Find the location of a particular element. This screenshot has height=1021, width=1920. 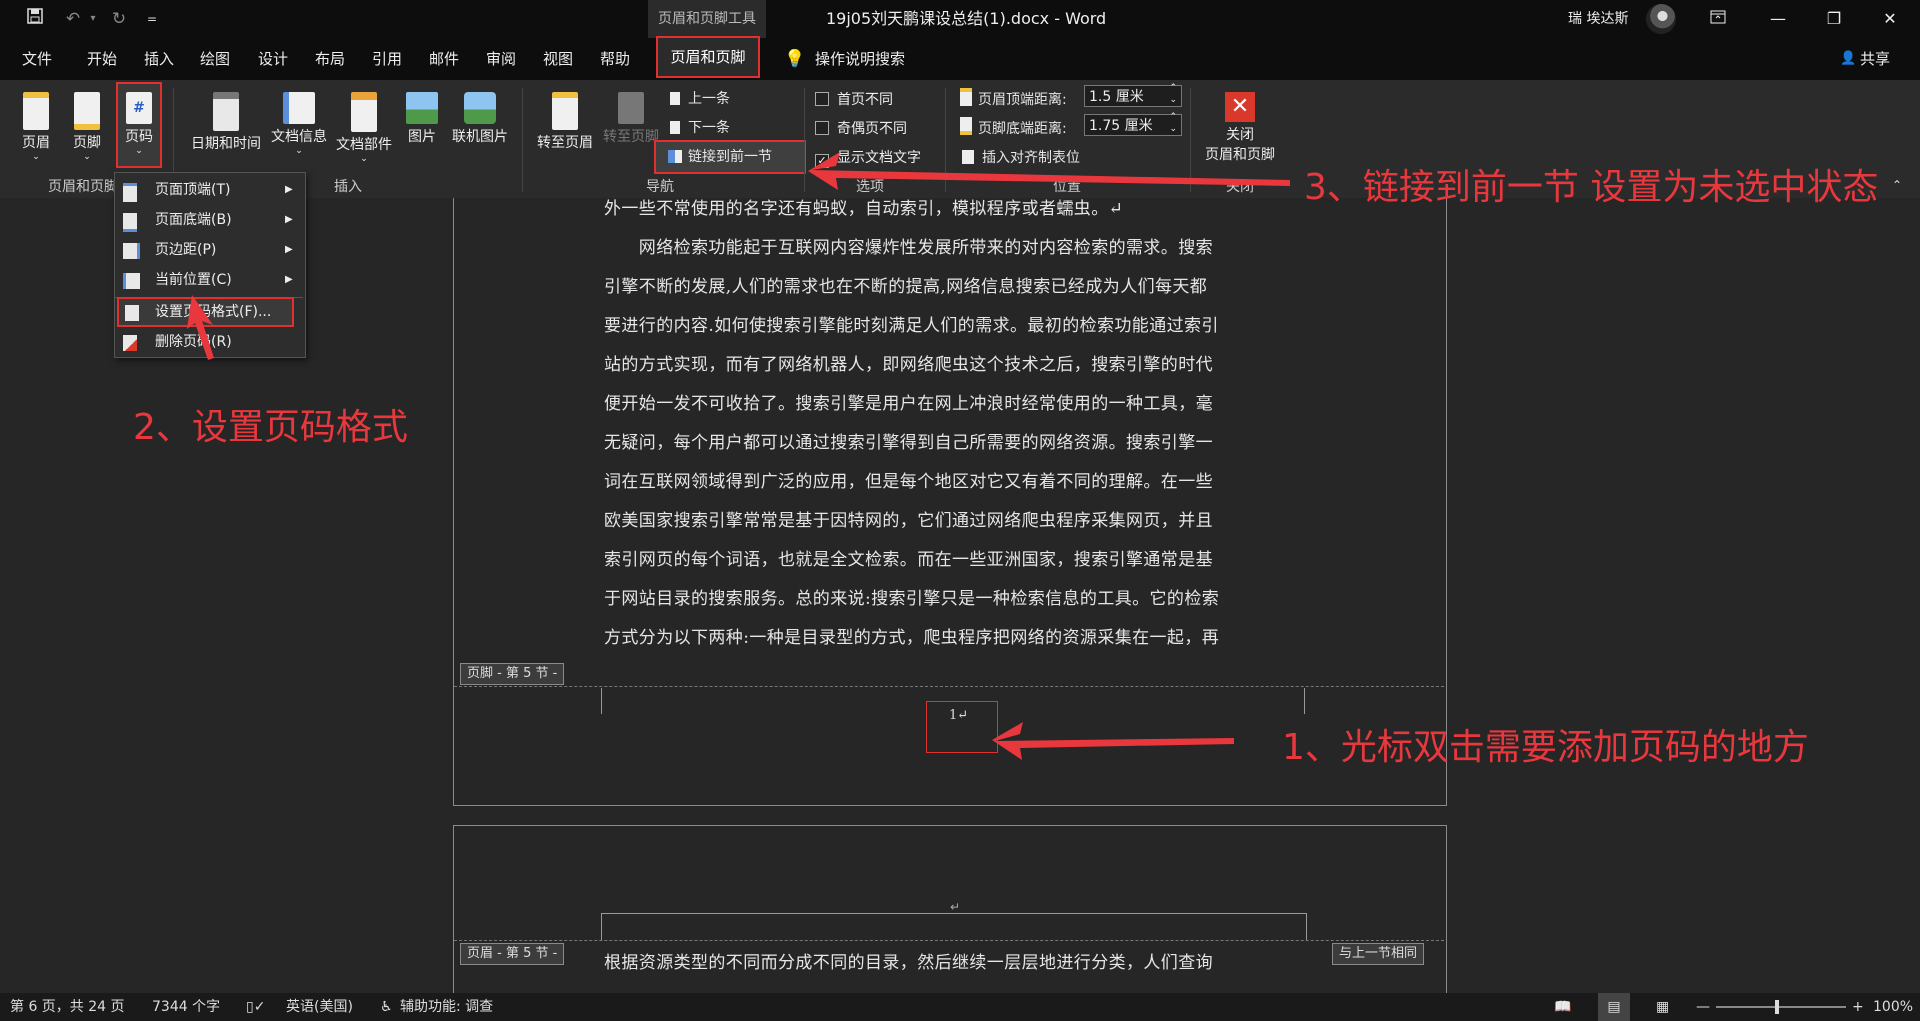

print-layout-icon: ▤ is located at coordinates (1614, 1007).